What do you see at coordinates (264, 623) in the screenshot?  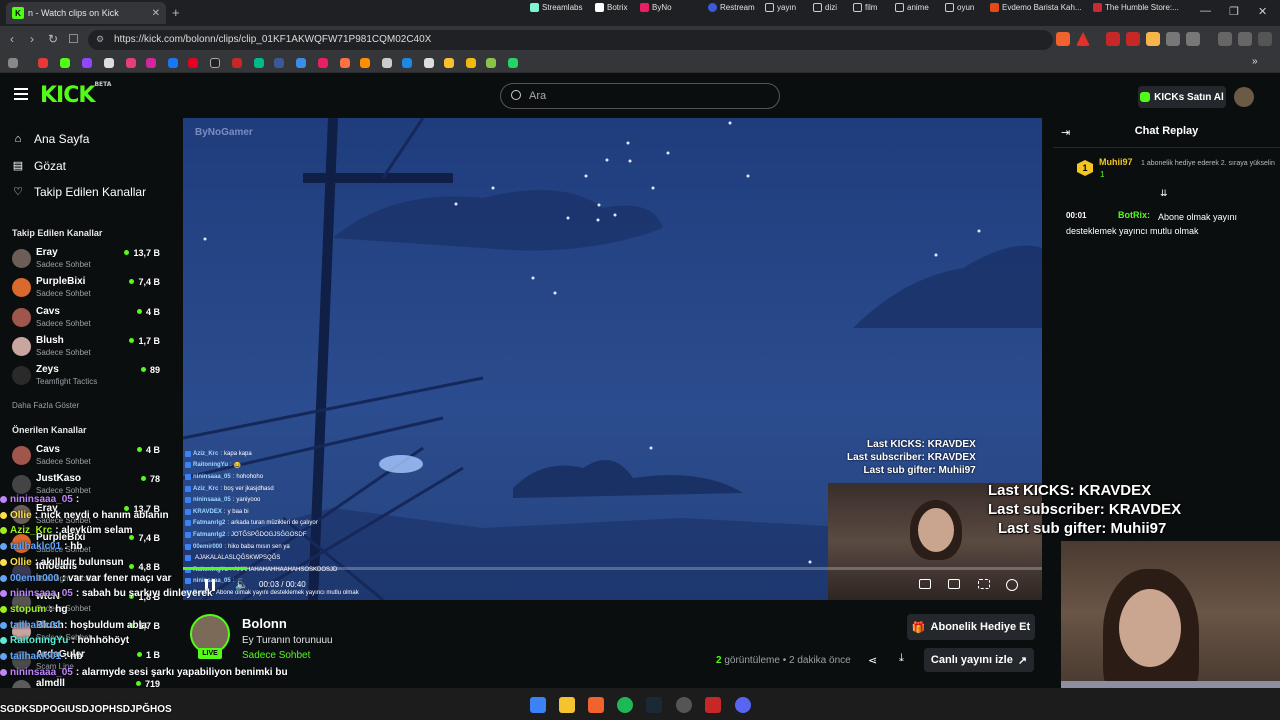 I see `channel-name: Bolonn` at bounding box center [264, 623].